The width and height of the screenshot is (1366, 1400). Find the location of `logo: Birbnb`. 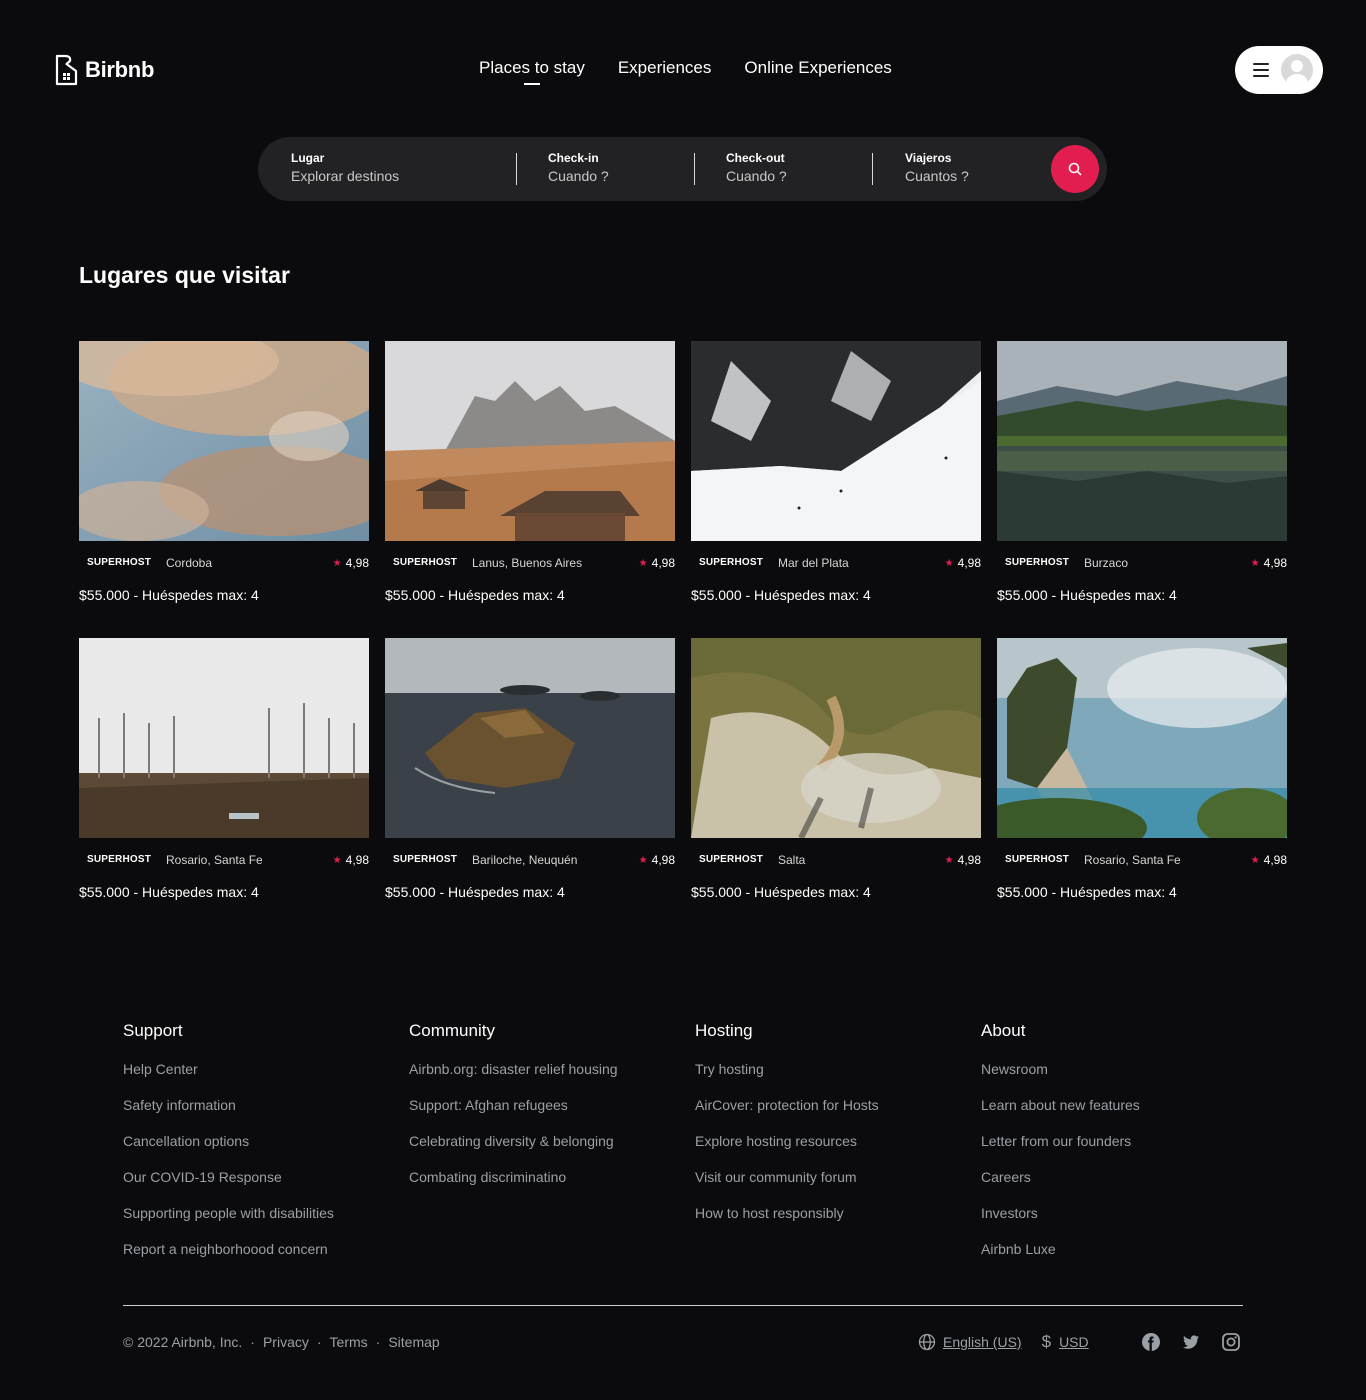

logo: Birbnb is located at coordinates (104, 70).